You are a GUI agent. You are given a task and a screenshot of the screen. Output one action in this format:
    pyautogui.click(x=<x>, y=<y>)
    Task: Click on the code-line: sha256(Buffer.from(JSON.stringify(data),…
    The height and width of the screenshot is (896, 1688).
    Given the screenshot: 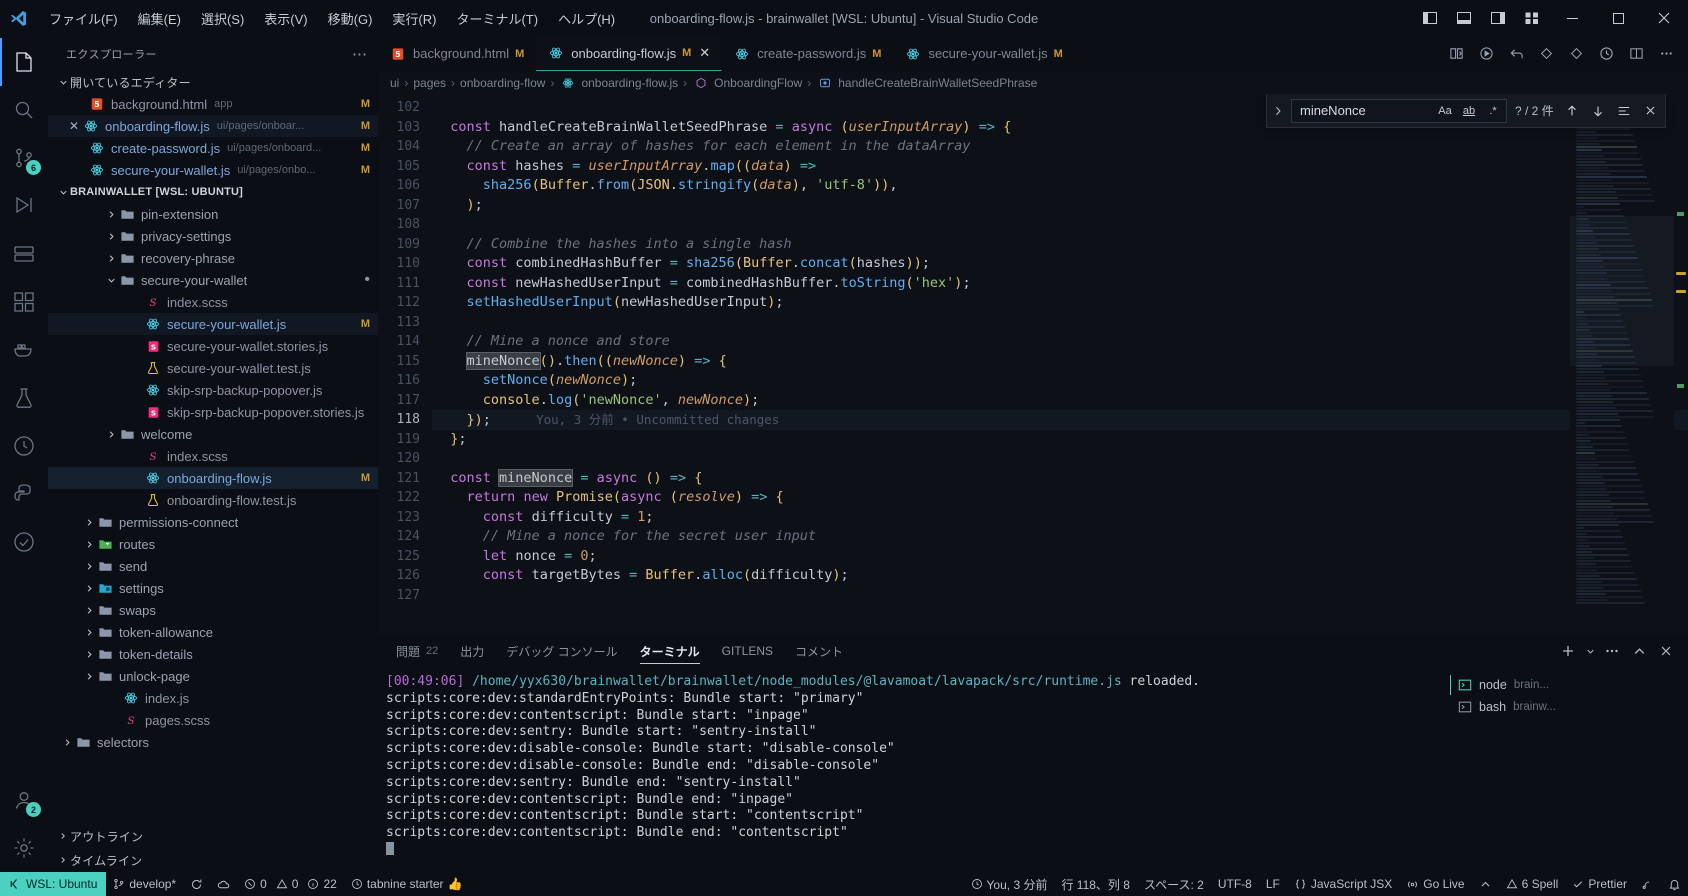 What is the action you would take?
    pyautogui.click(x=1060, y=186)
    